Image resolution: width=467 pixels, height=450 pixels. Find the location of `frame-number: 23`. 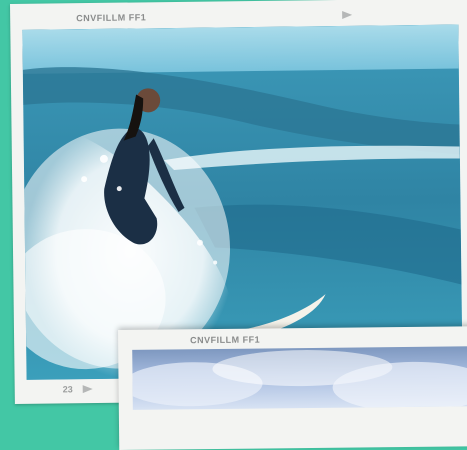

frame-number: 23 is located at coordinates (67, 389).